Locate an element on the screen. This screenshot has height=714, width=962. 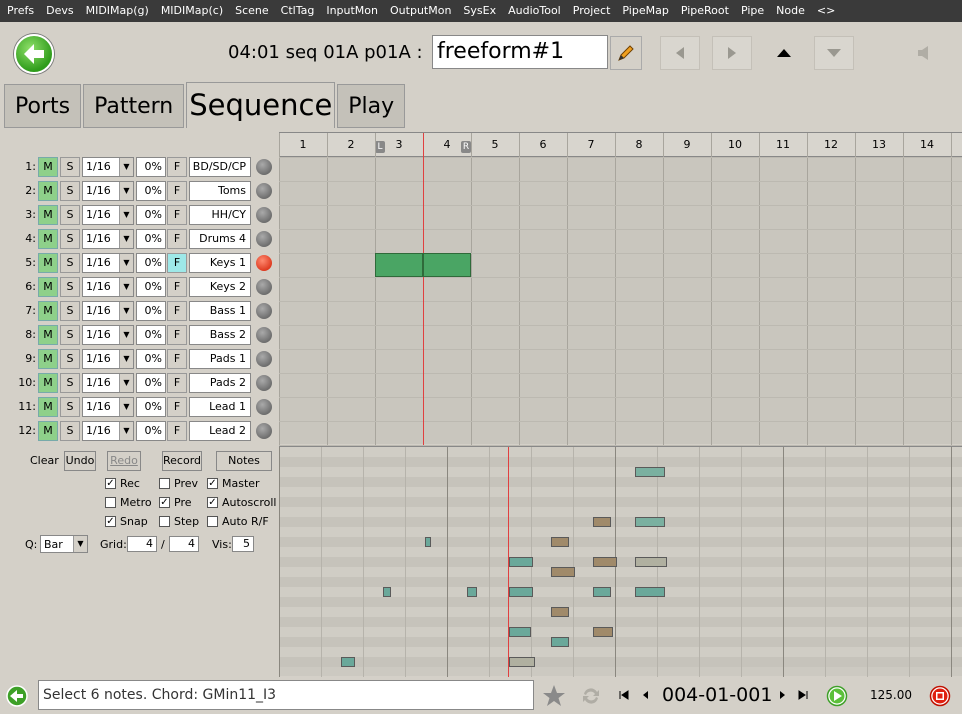
track-name: Keys 2 is located at coordinates (220, 287).